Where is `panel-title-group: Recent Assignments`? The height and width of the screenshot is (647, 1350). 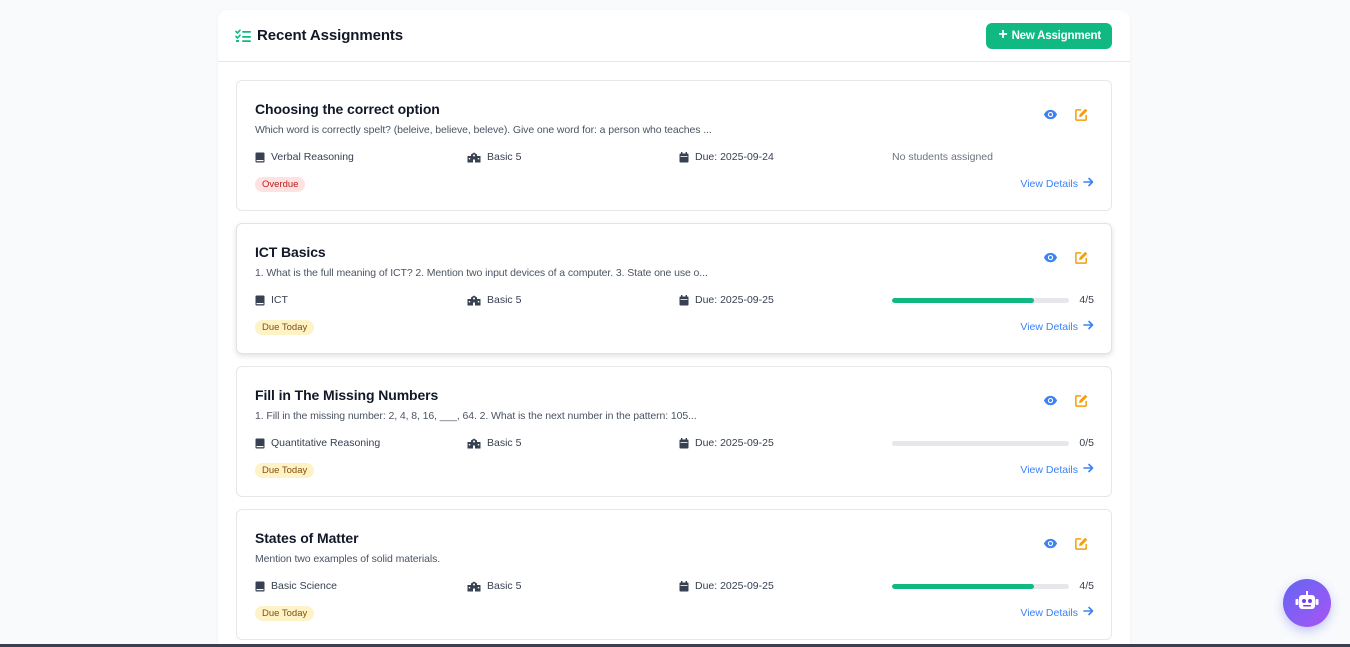 panel-title-group: Recent Assignments is located at coordinates (319, 35).